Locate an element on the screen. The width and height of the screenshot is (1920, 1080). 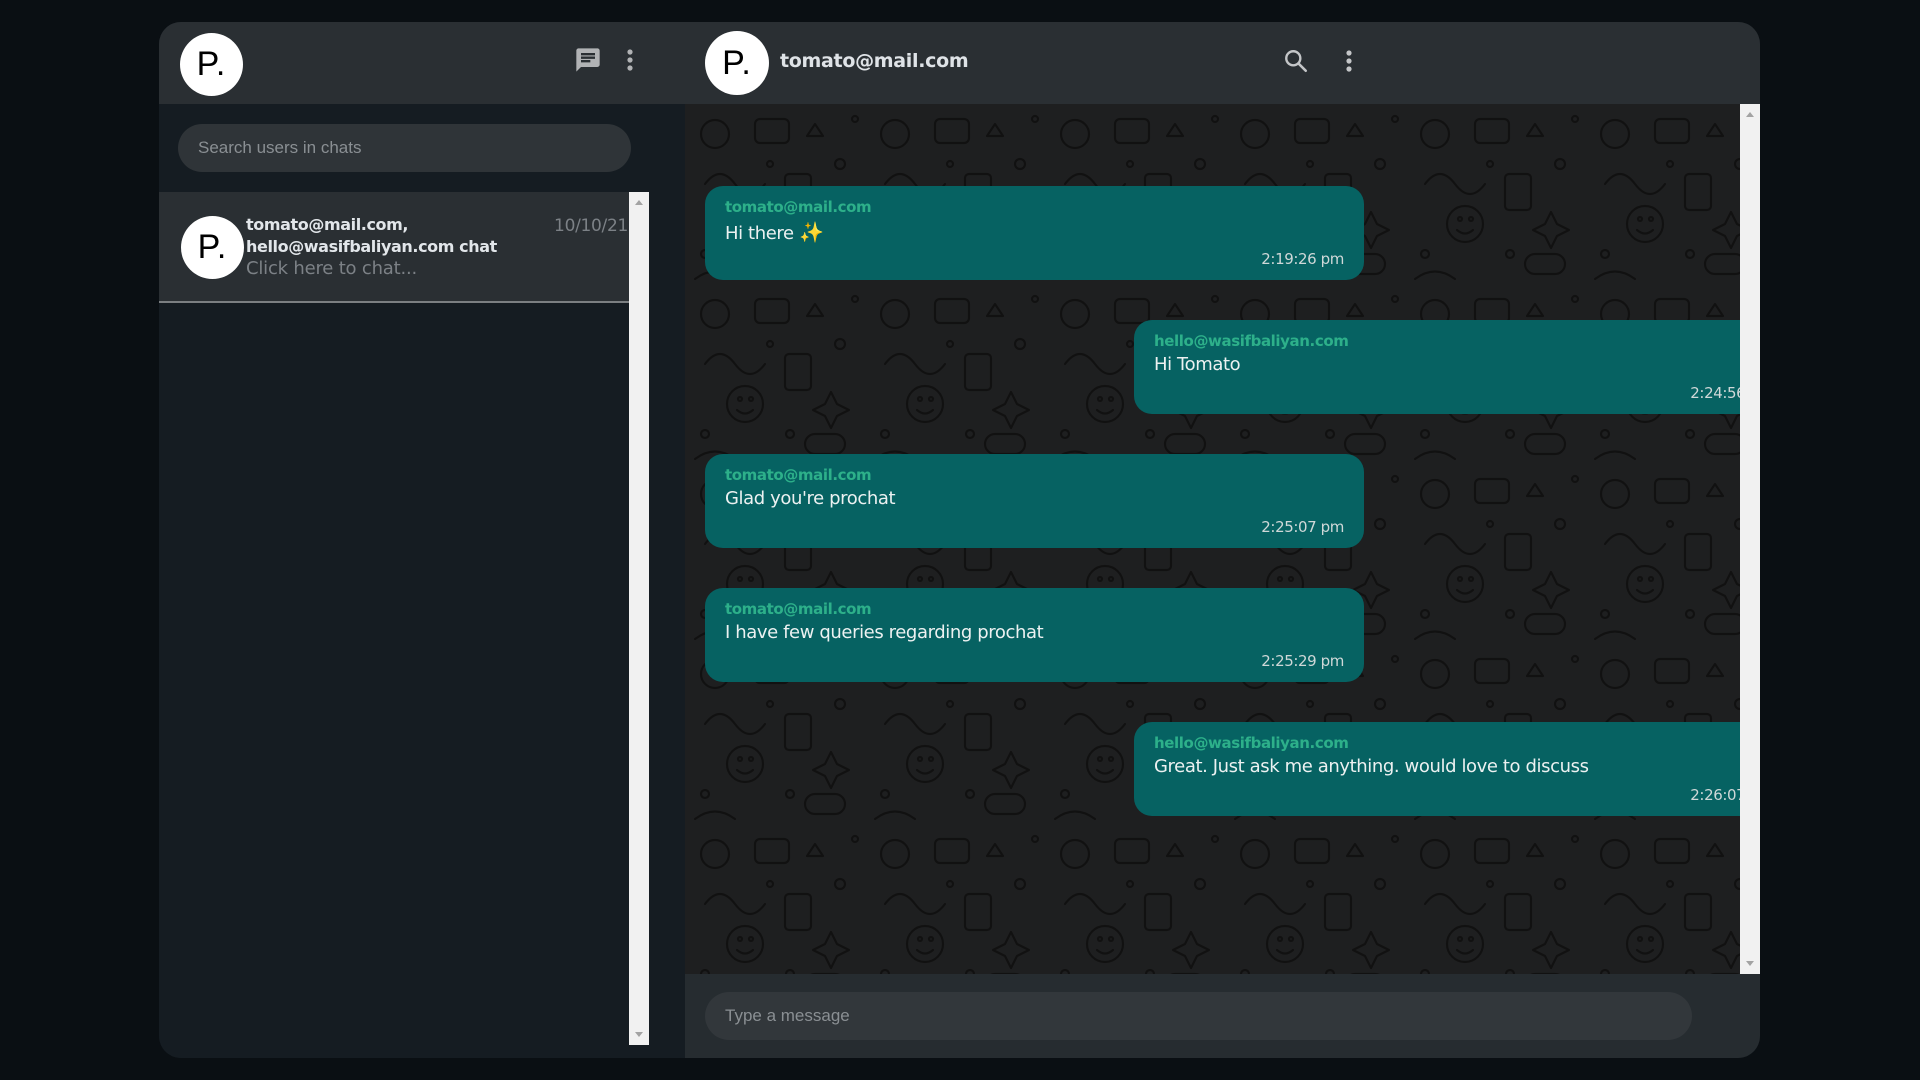
chat-bubble-icon is located at coordinates (588, 60).